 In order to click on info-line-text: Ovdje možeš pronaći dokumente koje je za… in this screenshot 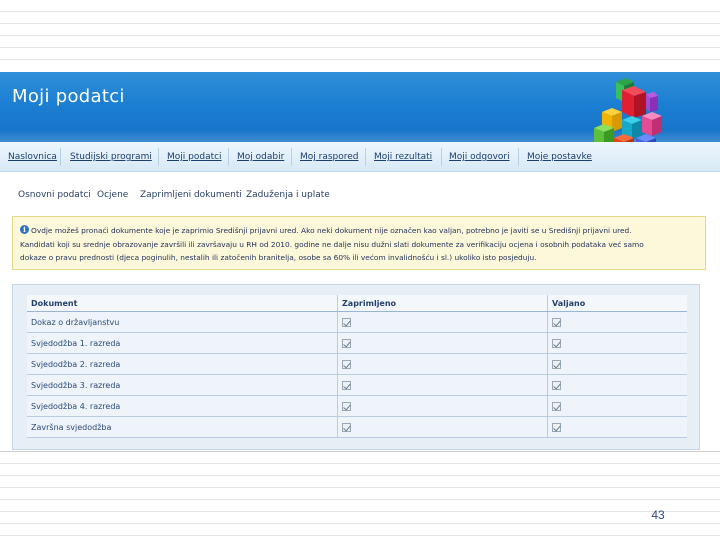, I will do `click(331, 230)`.